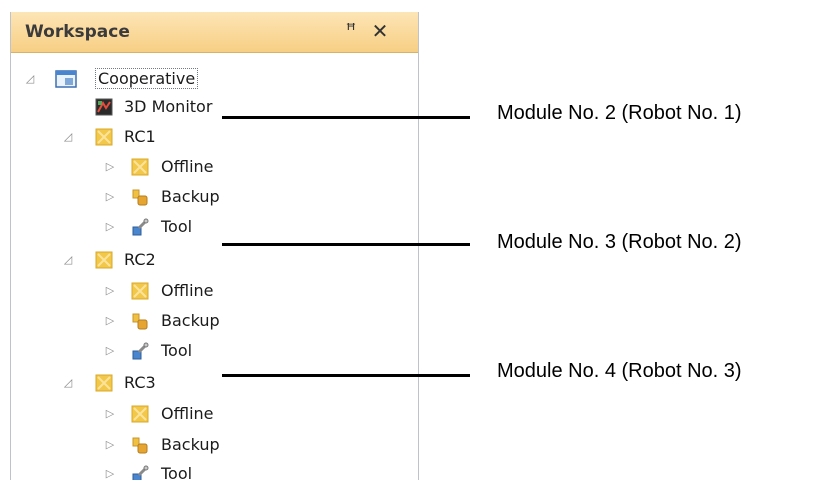 This screenshot has width=823, height=480. I want to click on callout-label-rc1: Module No. 2 (Robot No. 1), so click(619, 113).